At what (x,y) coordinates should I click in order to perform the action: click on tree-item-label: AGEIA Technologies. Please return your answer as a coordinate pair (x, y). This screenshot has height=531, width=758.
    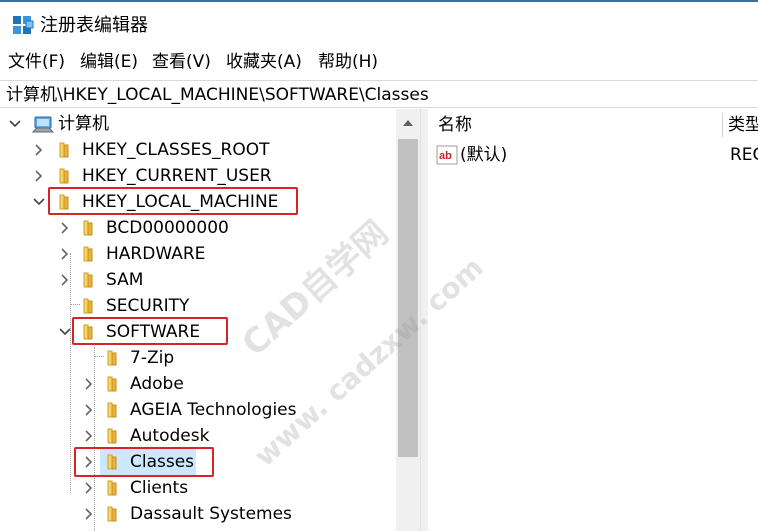
    Looking at the image, I should click on (213, 410).